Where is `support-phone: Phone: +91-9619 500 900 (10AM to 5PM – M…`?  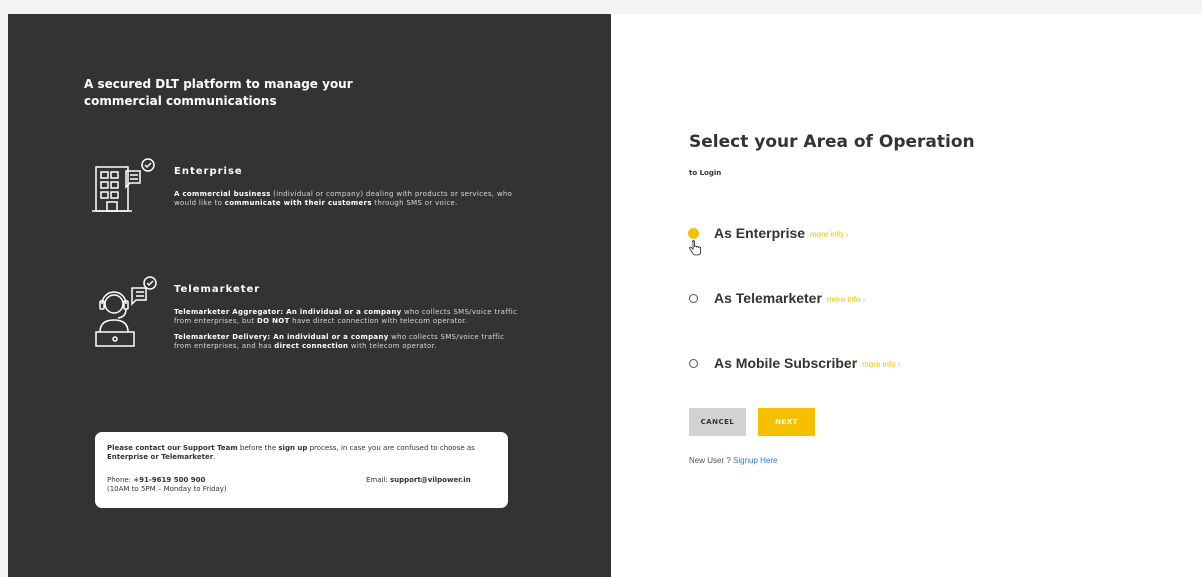
support-phone: Phone: +91-9619 500 900 (10AM to 5PM – M… is located at coordinates (167, 484).